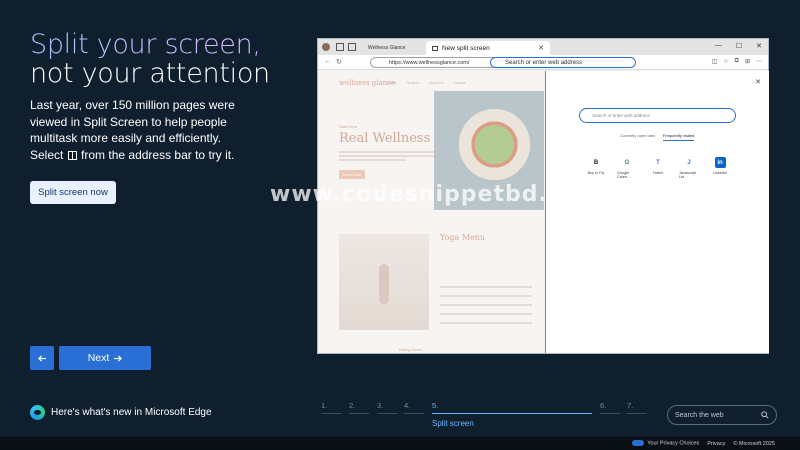 Image resolution: width=800 pixels, height=450 pixels. What do you see at coordinates (488, 48) in the screenshot?
I see `tab-new-split-screen: New split screen ✕` at bounding box center [488, 48].